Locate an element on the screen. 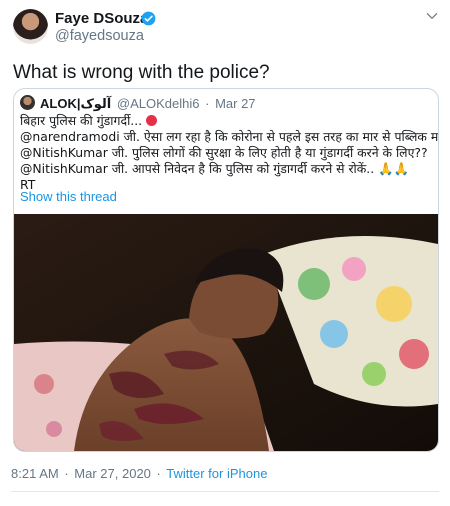 The width and height of the screenshot is (450, 506). author-avatar is located at coordinates (30, 26).